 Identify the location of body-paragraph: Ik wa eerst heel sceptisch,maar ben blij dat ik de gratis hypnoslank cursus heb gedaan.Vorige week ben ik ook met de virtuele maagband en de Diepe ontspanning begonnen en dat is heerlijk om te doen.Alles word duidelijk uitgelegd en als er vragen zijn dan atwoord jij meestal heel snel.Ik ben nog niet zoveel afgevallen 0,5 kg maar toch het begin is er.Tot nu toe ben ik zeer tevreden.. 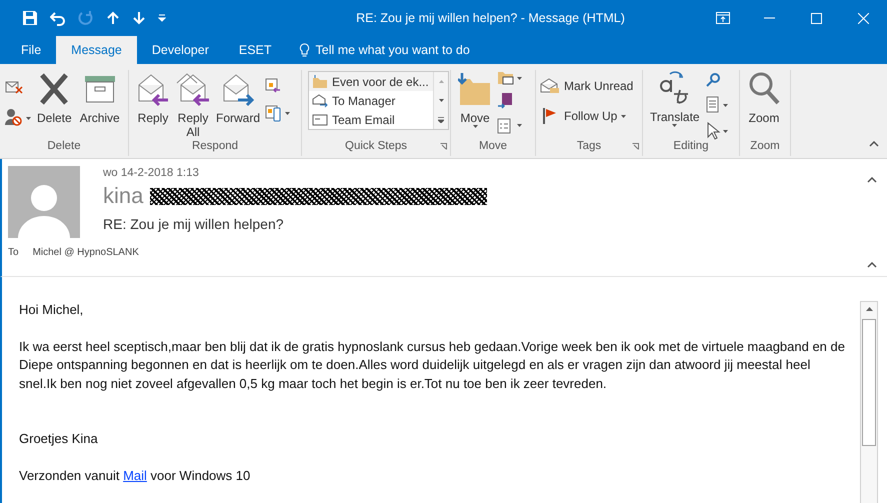
(432, 365).